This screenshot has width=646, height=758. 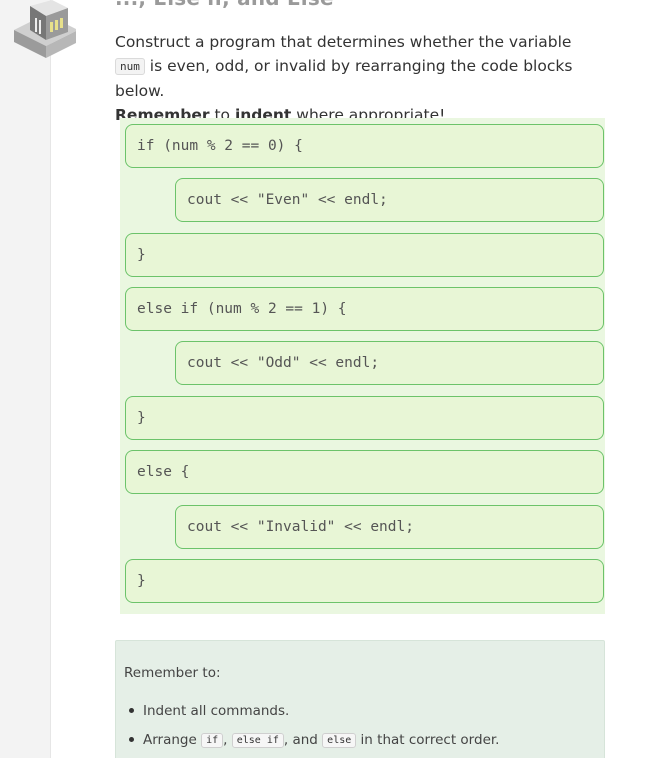 What do you see at coordinates (212, 740) in the screenshot?
I see `if-code: if` at bounding box center [212, 740].